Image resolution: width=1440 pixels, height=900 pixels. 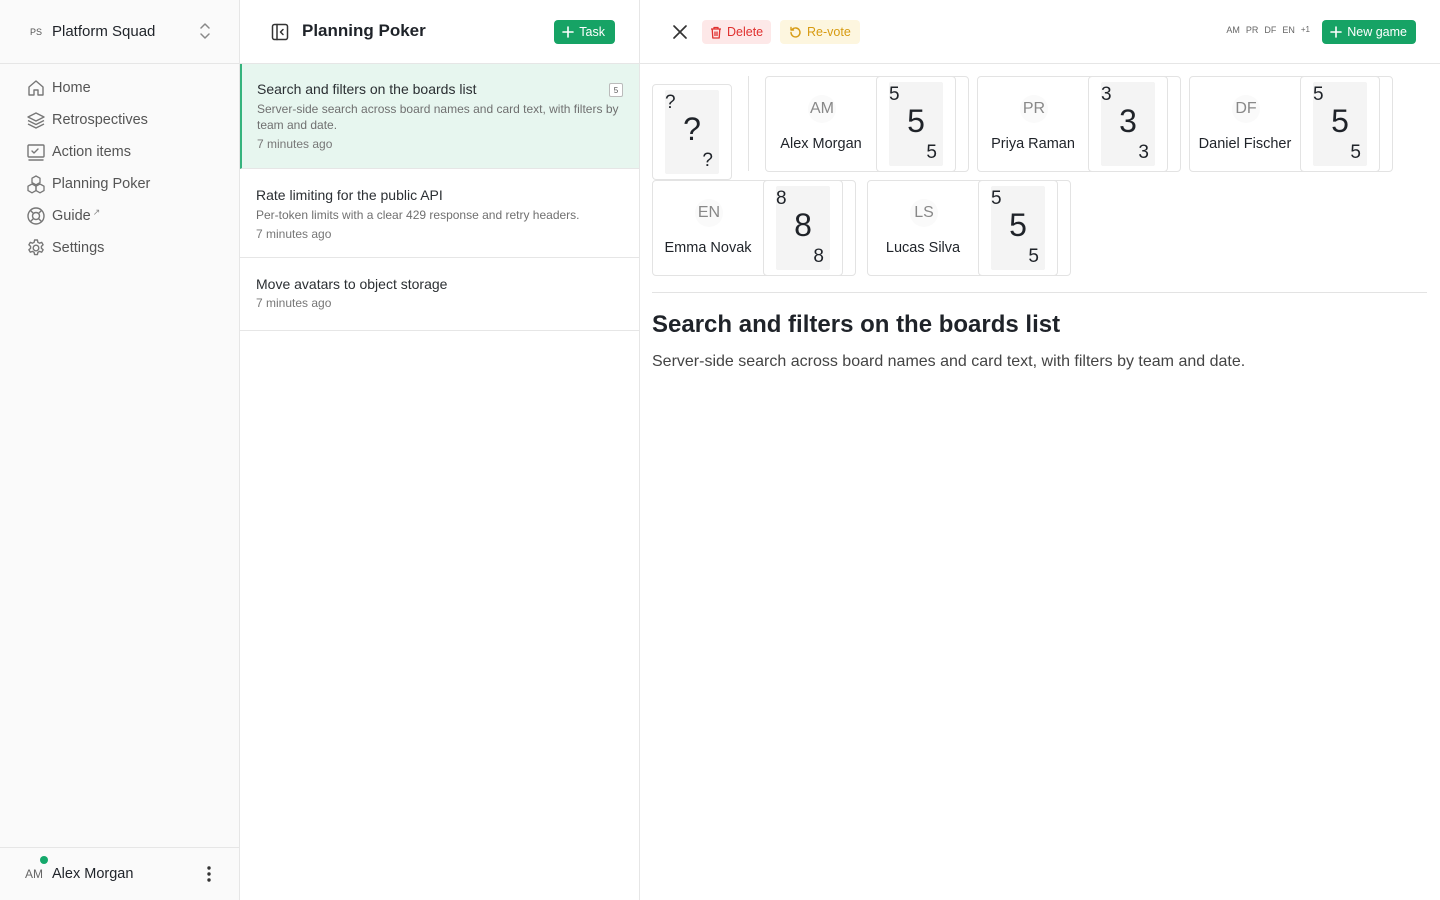 What do you see at coordinates (205, 31) in the screenshot?
I see `chevron-up-down-icon` at bounding box center [205, 31].